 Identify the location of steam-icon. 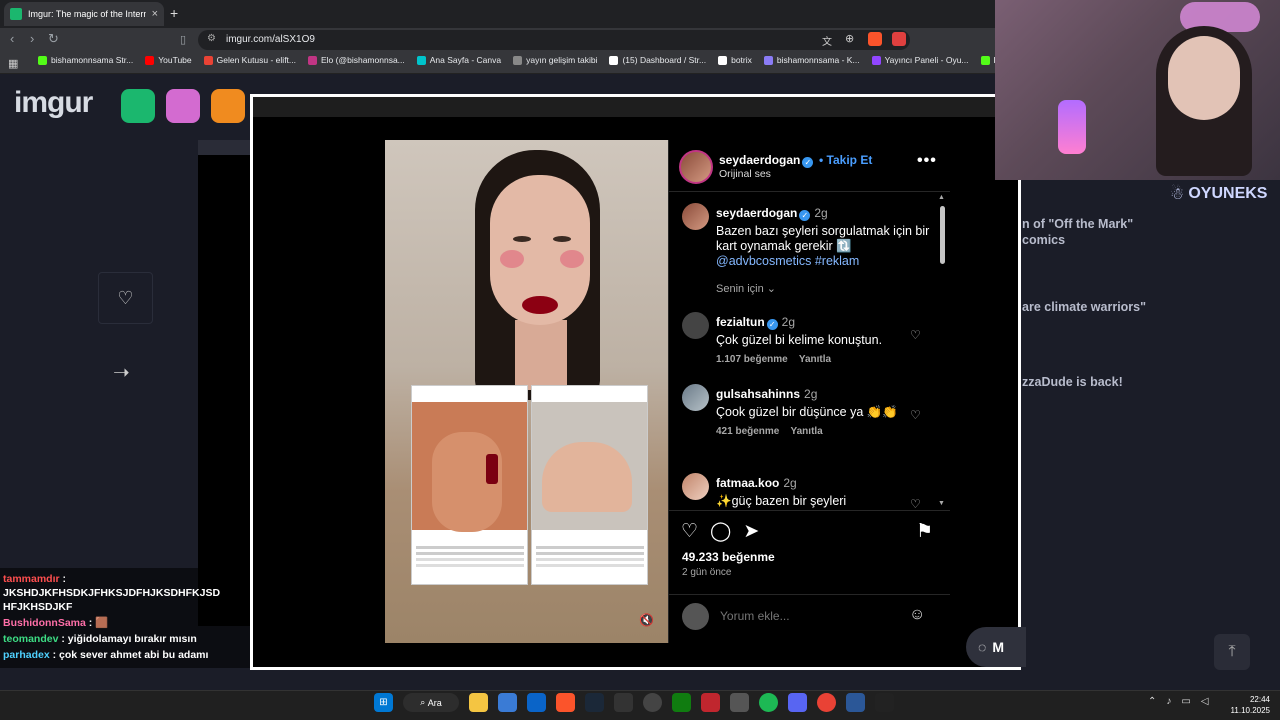
(594, 702).